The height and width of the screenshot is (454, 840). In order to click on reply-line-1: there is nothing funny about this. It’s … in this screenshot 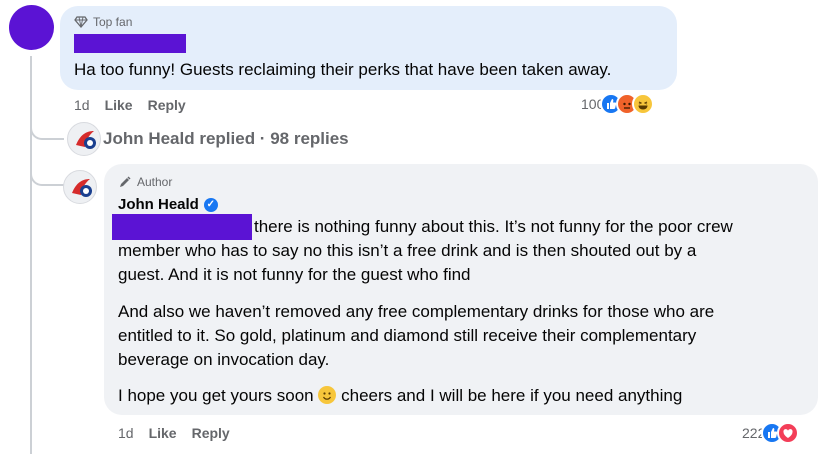, I will do `click(493, 226)`.